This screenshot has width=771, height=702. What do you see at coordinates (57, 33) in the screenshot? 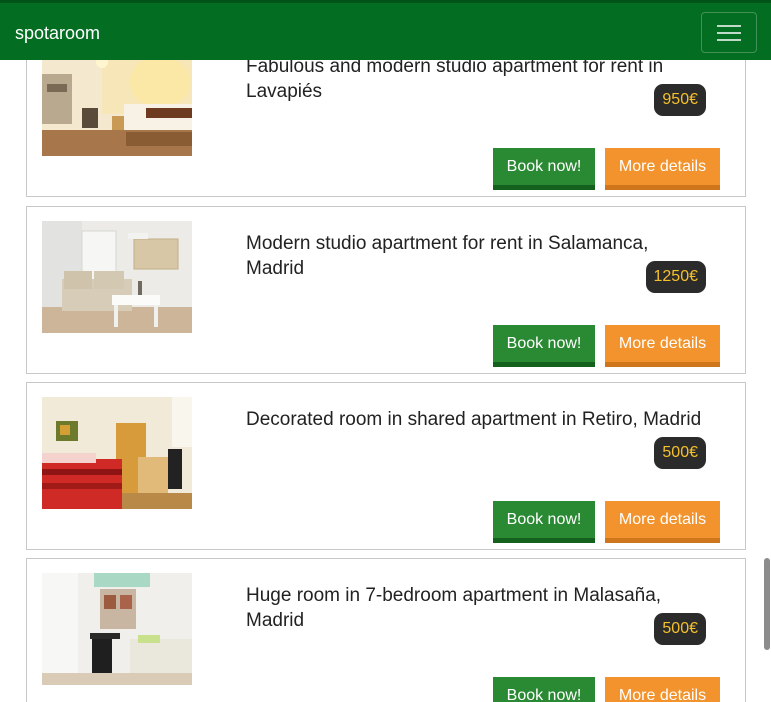
I see `brand-logo: spotaroom` at bounding box center [57, 33].